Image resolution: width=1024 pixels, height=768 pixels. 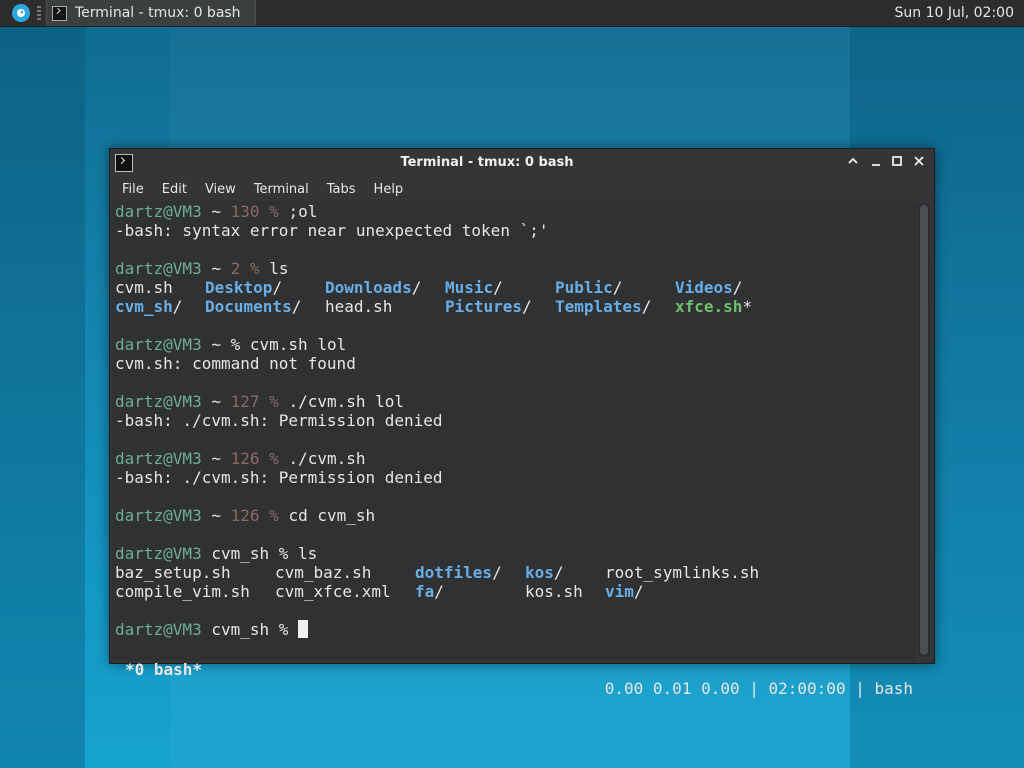 I want to click on menu-file: File, so click(x=133, y=189).